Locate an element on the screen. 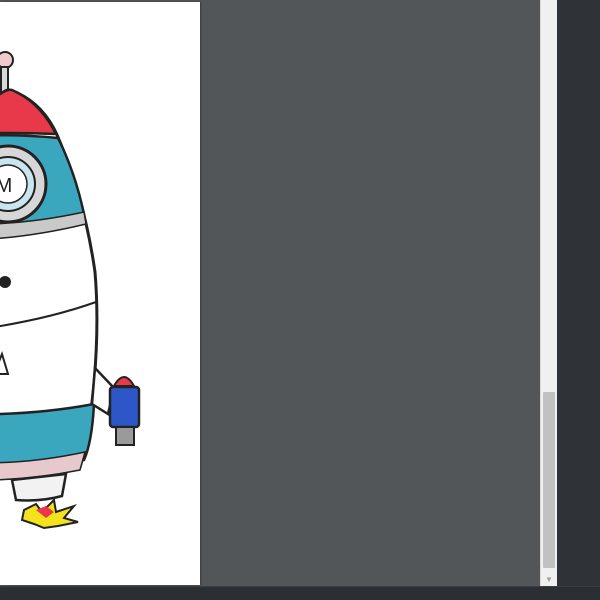 The height and width of the screenshot is (600, 600). vertical-scrollbar: ▼ is located at coordinates (548, 293).